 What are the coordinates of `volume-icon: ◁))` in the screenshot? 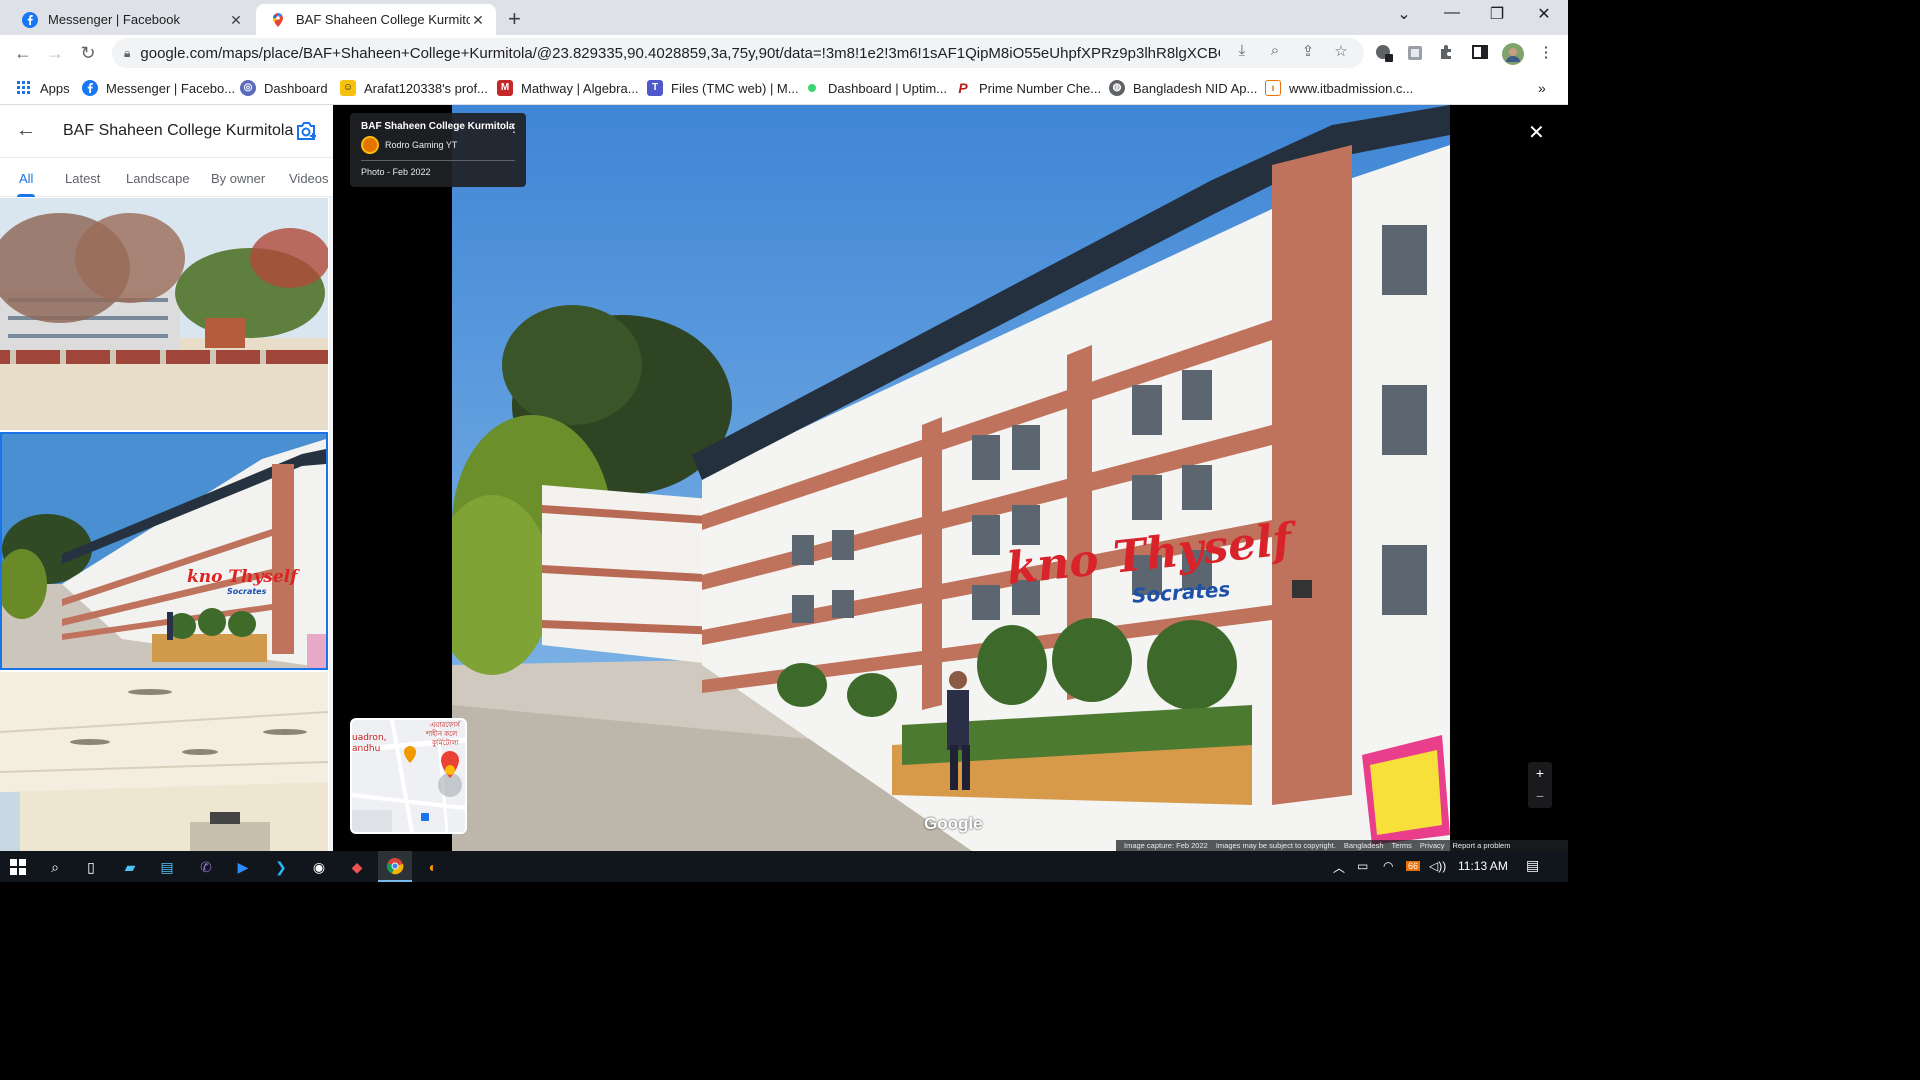 It's located at (1437, 866).